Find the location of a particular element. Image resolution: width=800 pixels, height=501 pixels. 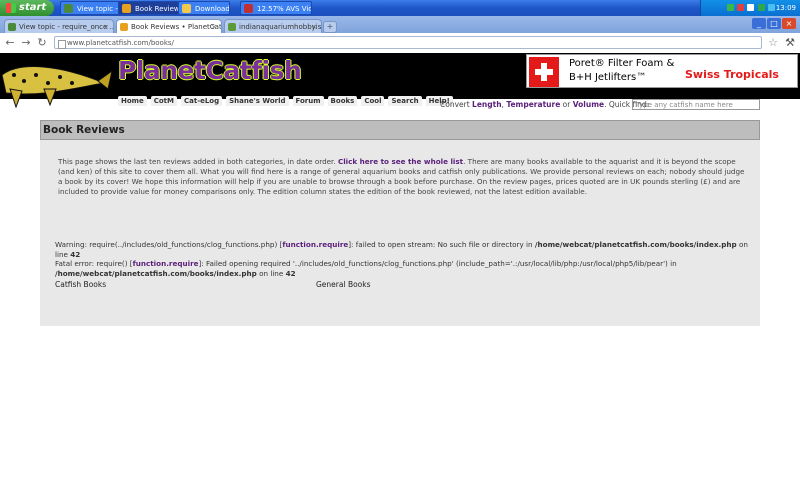

ad-line-2: B+H Jetlifters™ is located at coordinates (608, 77).